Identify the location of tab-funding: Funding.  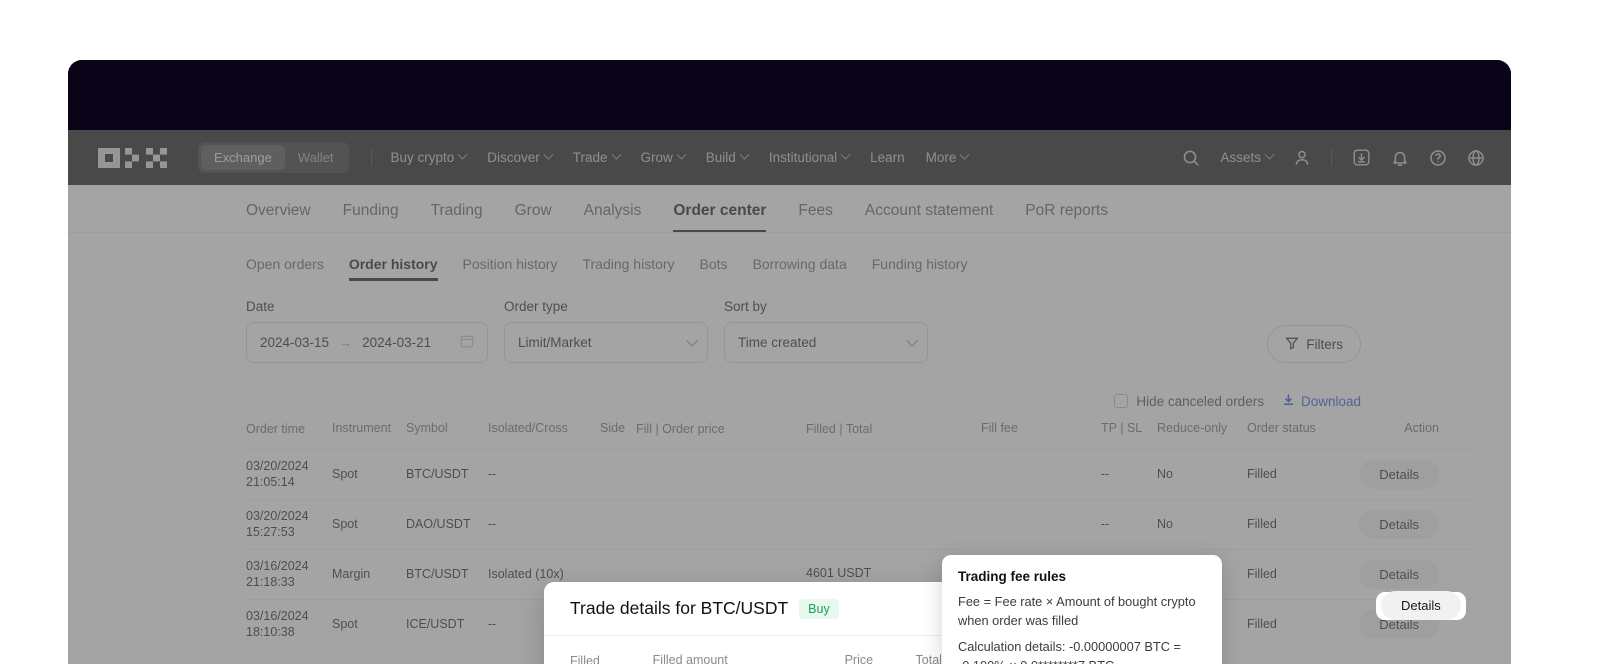
(371, 217).